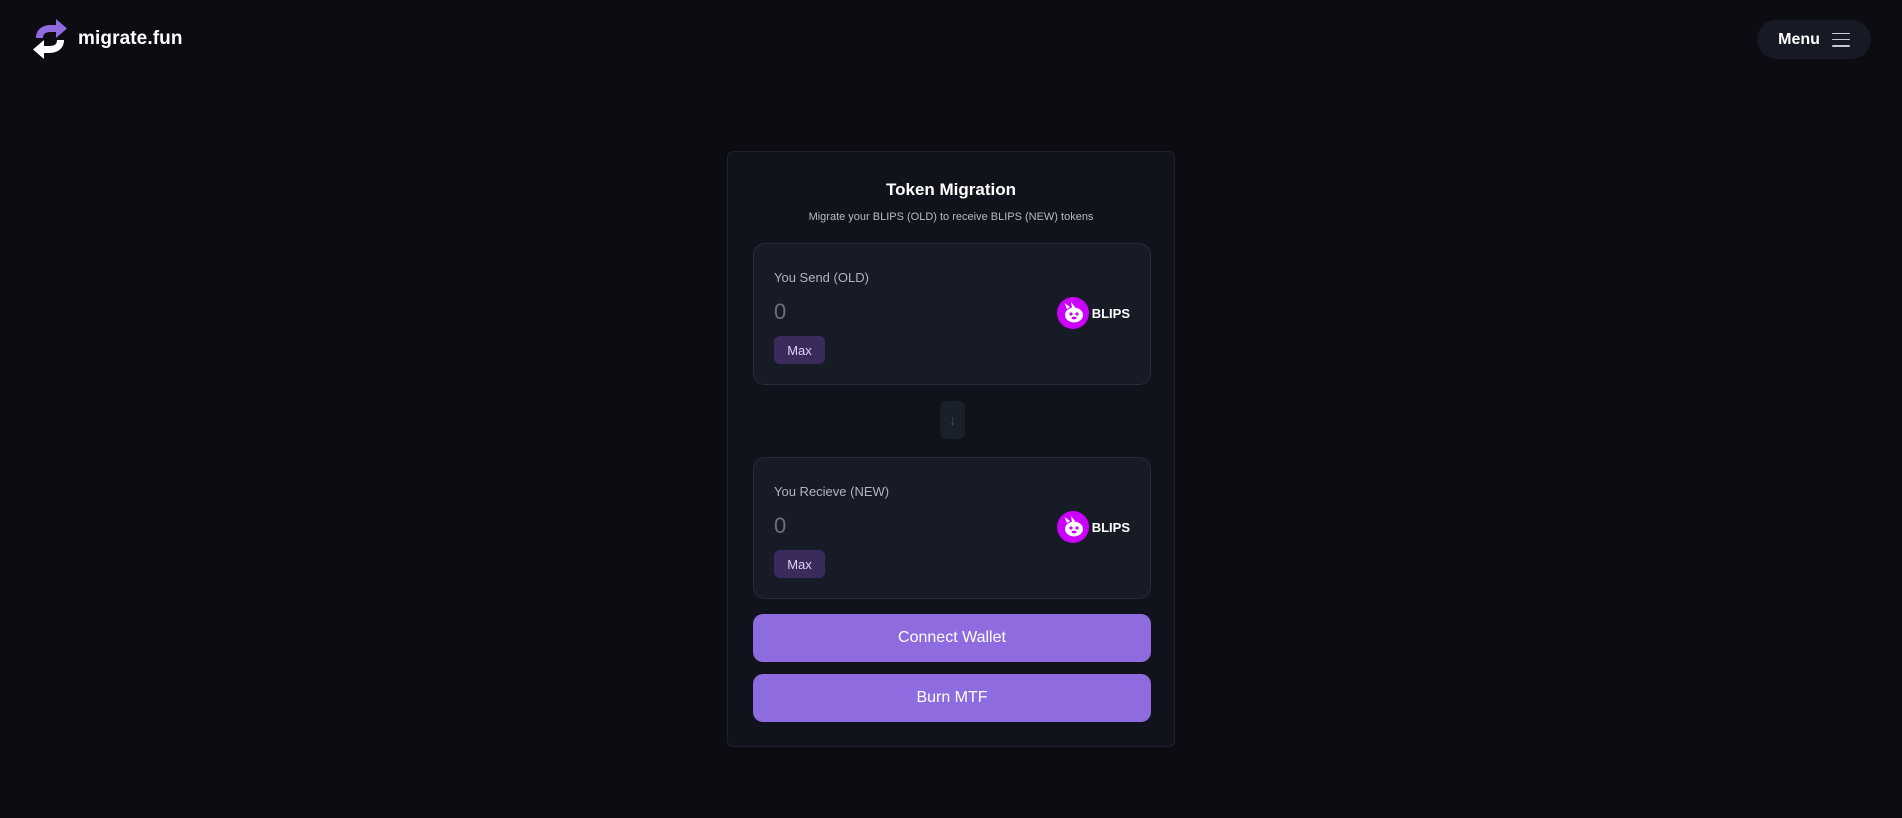 The image size is (1902, 818). Describe the element at coordinates (1840, 39) in the screenshot. I see `hamburger-icon` at that location.